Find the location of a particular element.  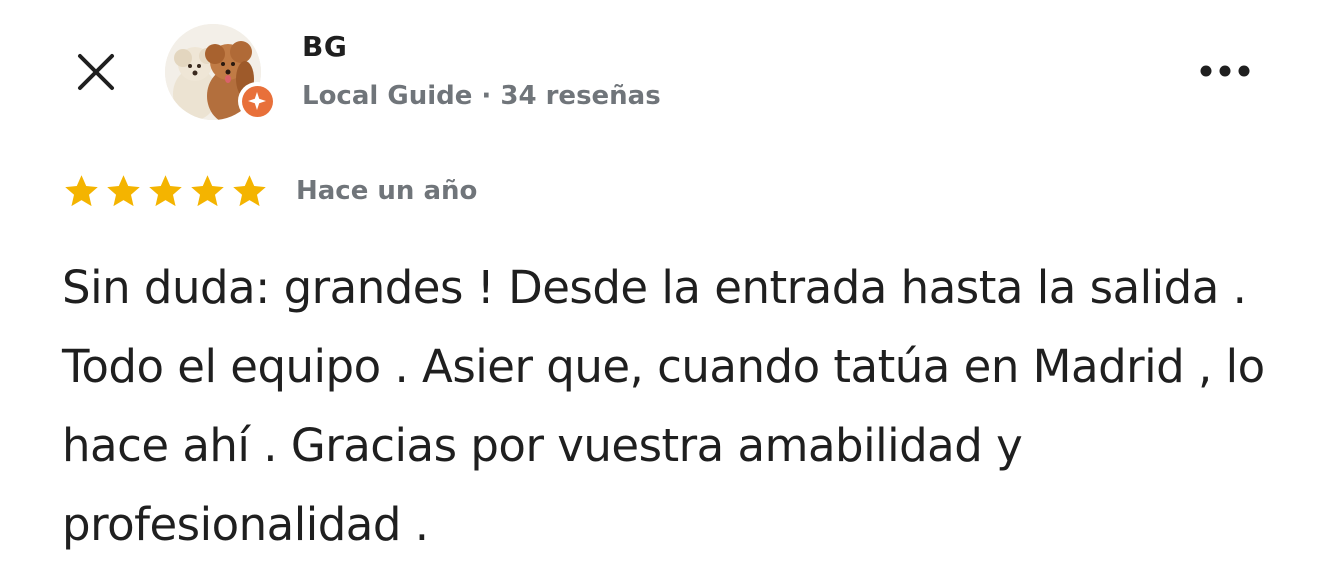

close-icon is located at coordinates (96, 72).